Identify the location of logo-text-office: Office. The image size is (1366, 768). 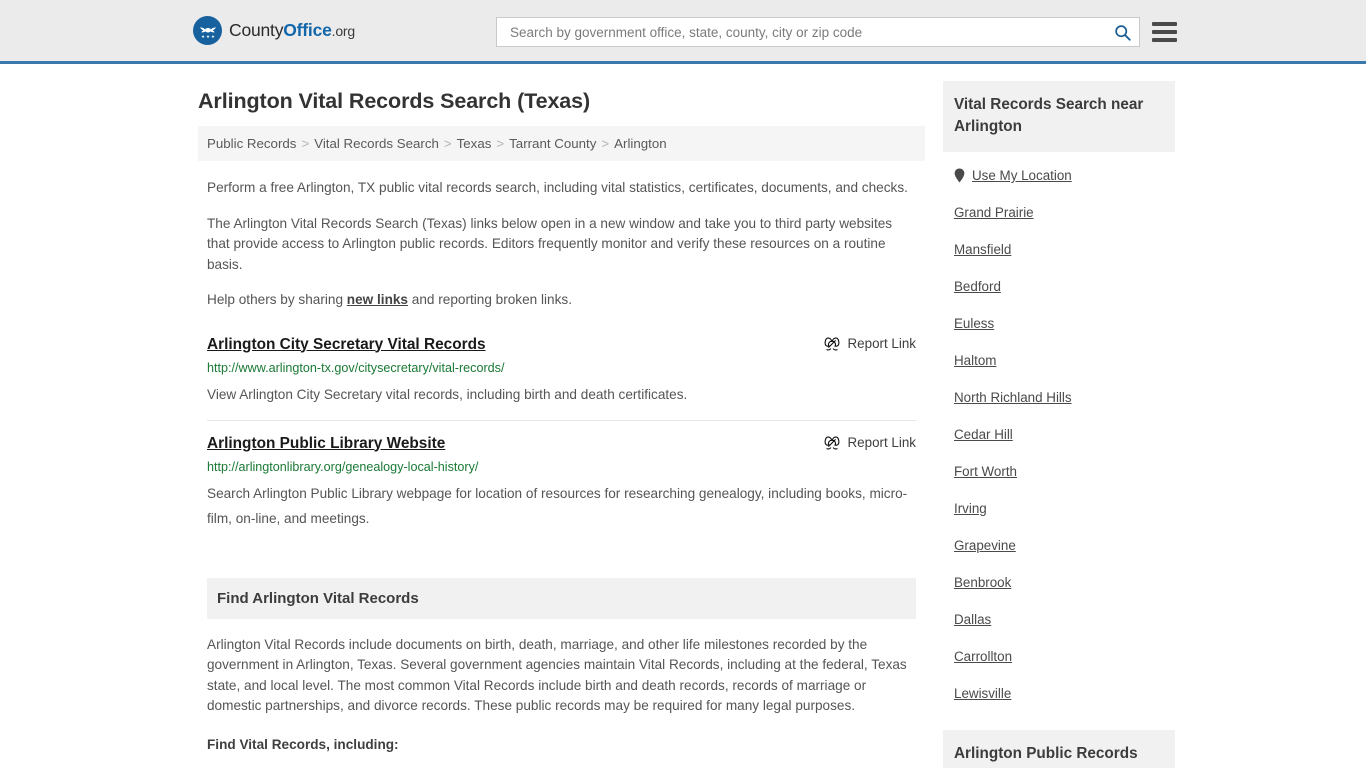
(307, 30).